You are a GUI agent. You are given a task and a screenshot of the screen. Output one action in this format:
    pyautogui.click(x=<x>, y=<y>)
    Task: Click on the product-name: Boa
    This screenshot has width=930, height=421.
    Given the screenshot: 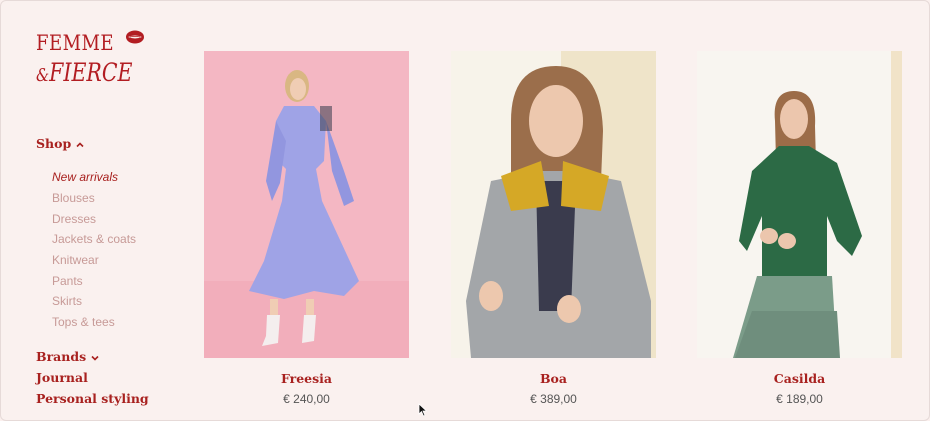 What is the action you would take?
    pyautogui.click(x=553, y=378)
    